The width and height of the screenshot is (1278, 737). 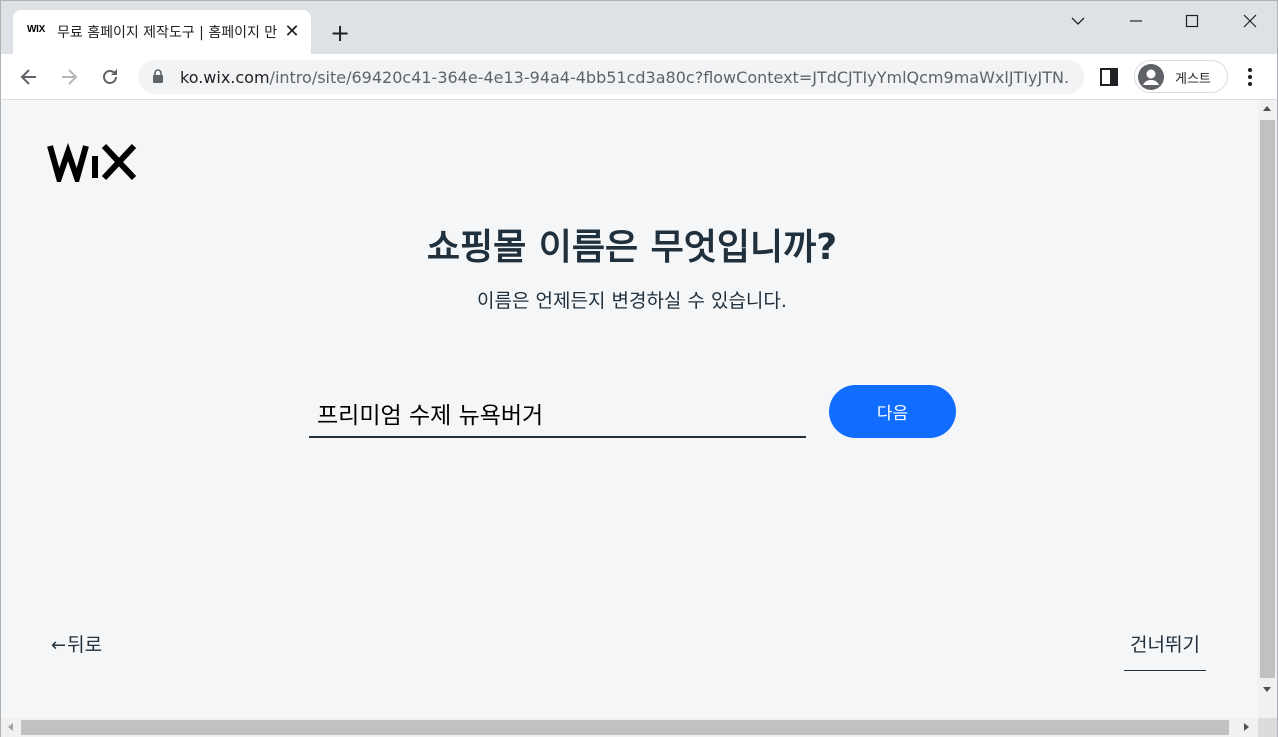 I want to click on scroll-right-icon, so click(x=1246, y=727).